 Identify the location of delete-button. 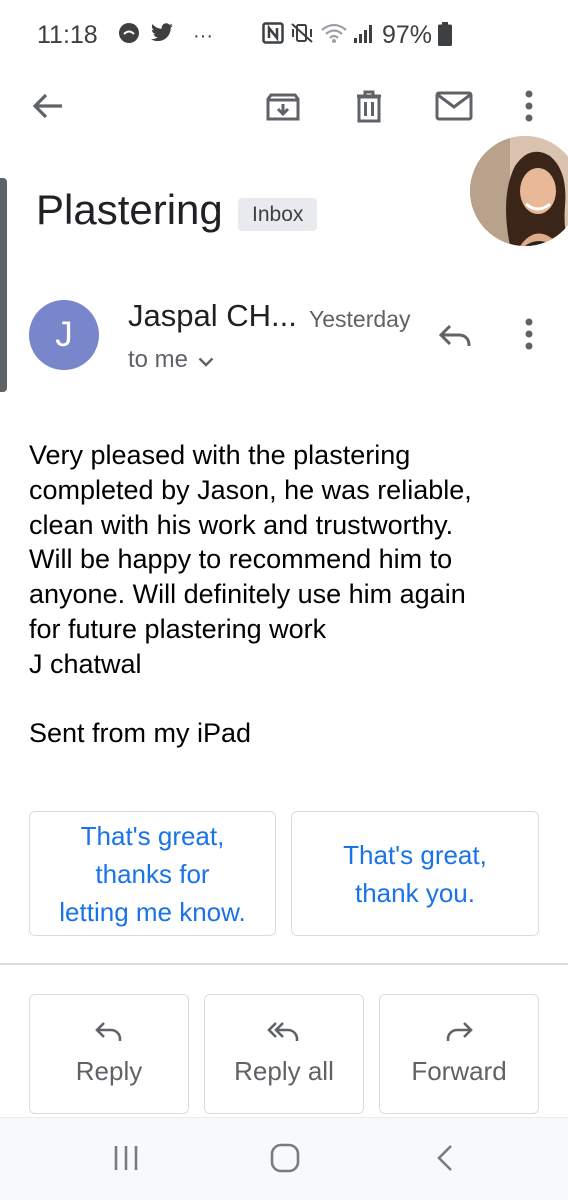
(369, 108).